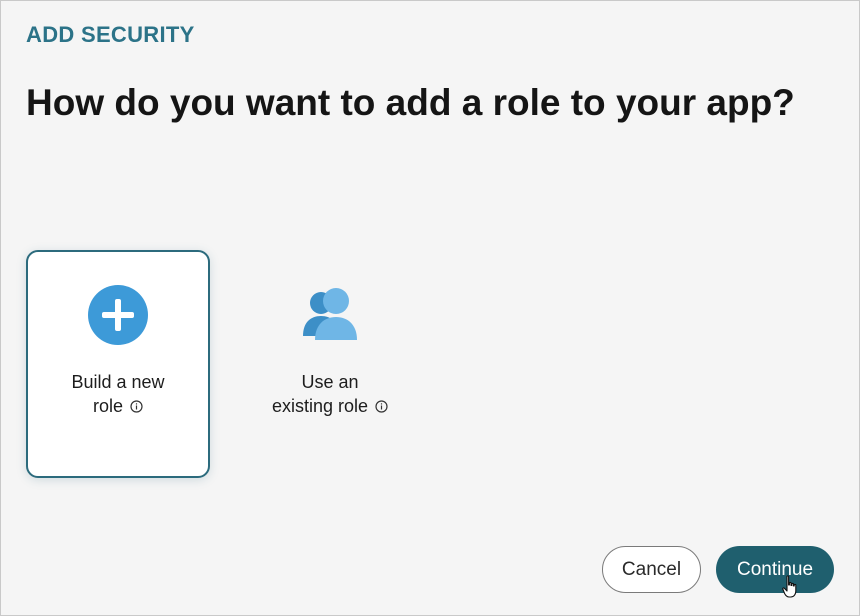  I want to click on option-use-existing-role: Use an existing role, so click(330, 364).